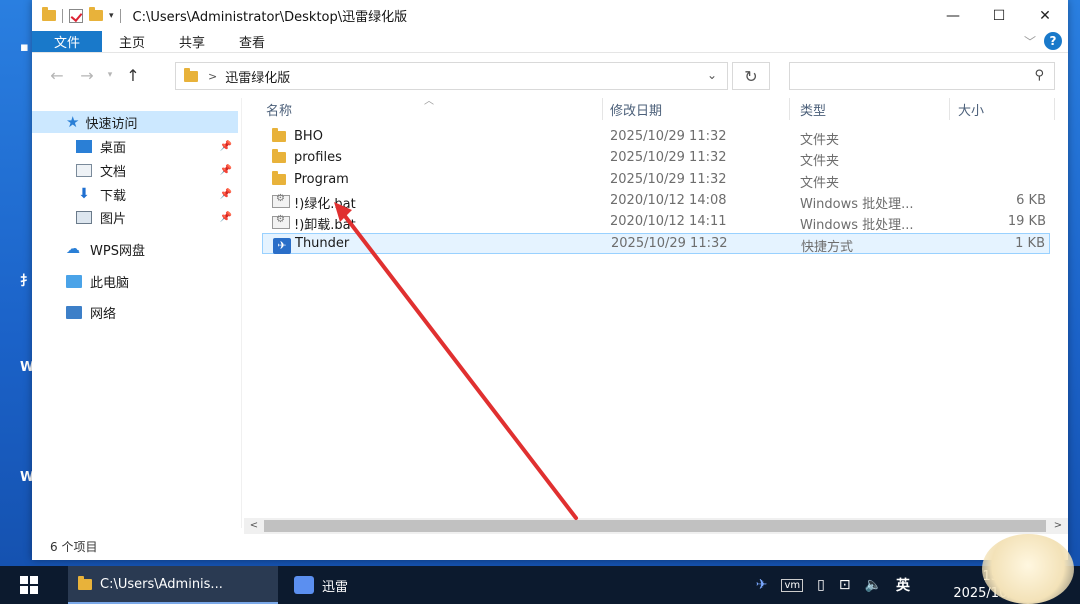  I want to click on expand-ribbon-icon: ﹀, so click(1030, 41).